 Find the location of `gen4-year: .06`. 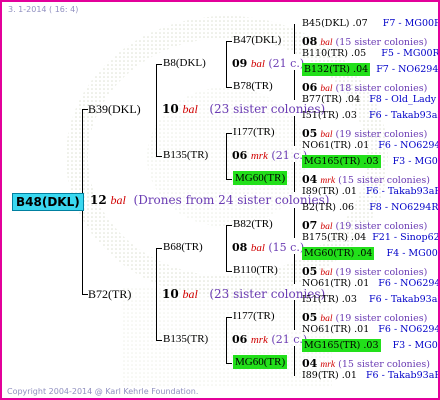

gen4-year: .06 is located at coordinates (346, 207).